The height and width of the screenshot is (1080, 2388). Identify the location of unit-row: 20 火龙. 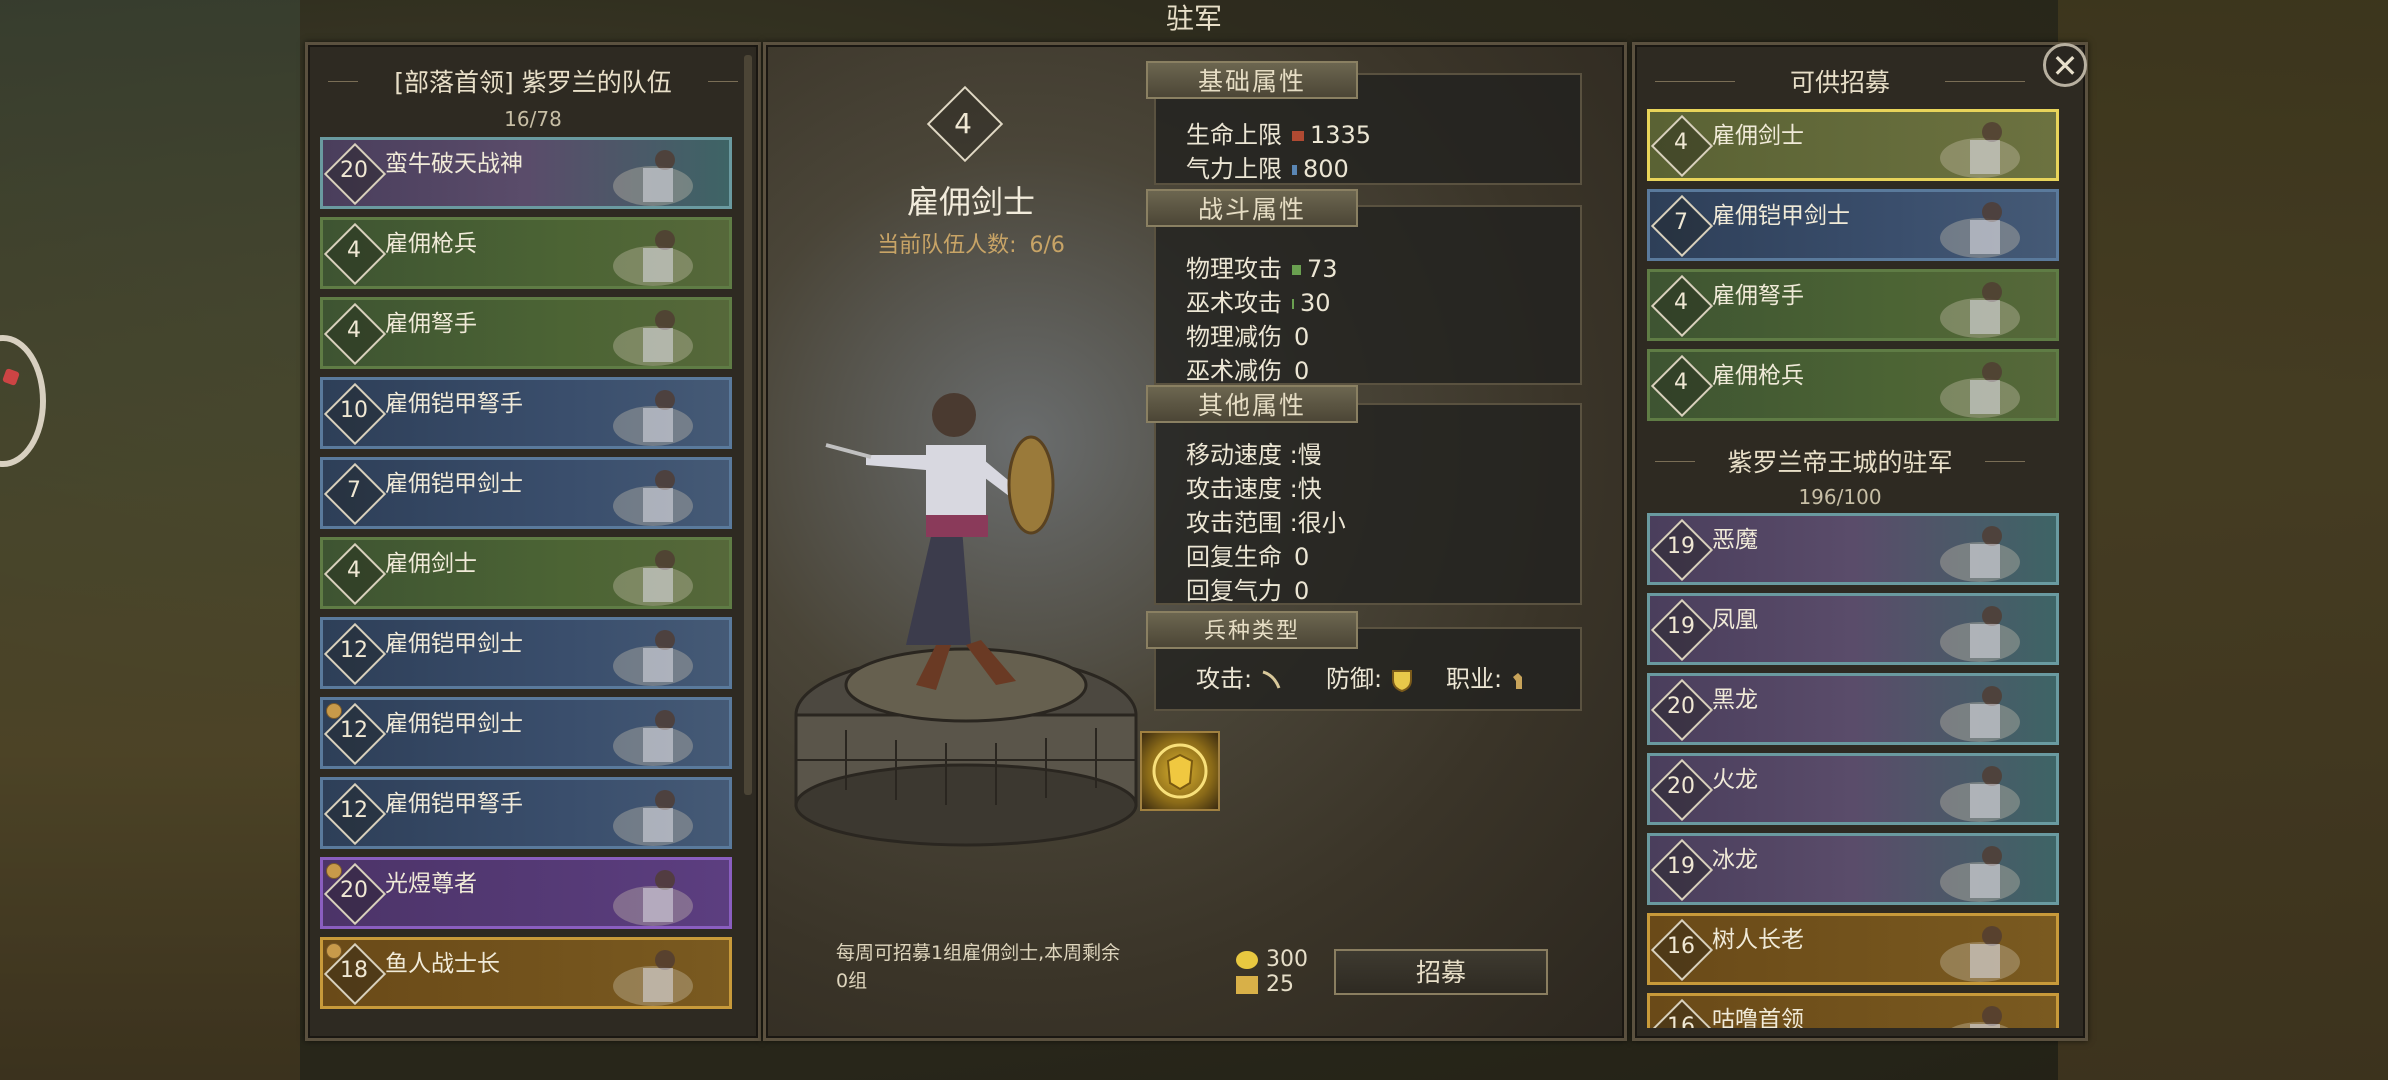
(1853, 789).